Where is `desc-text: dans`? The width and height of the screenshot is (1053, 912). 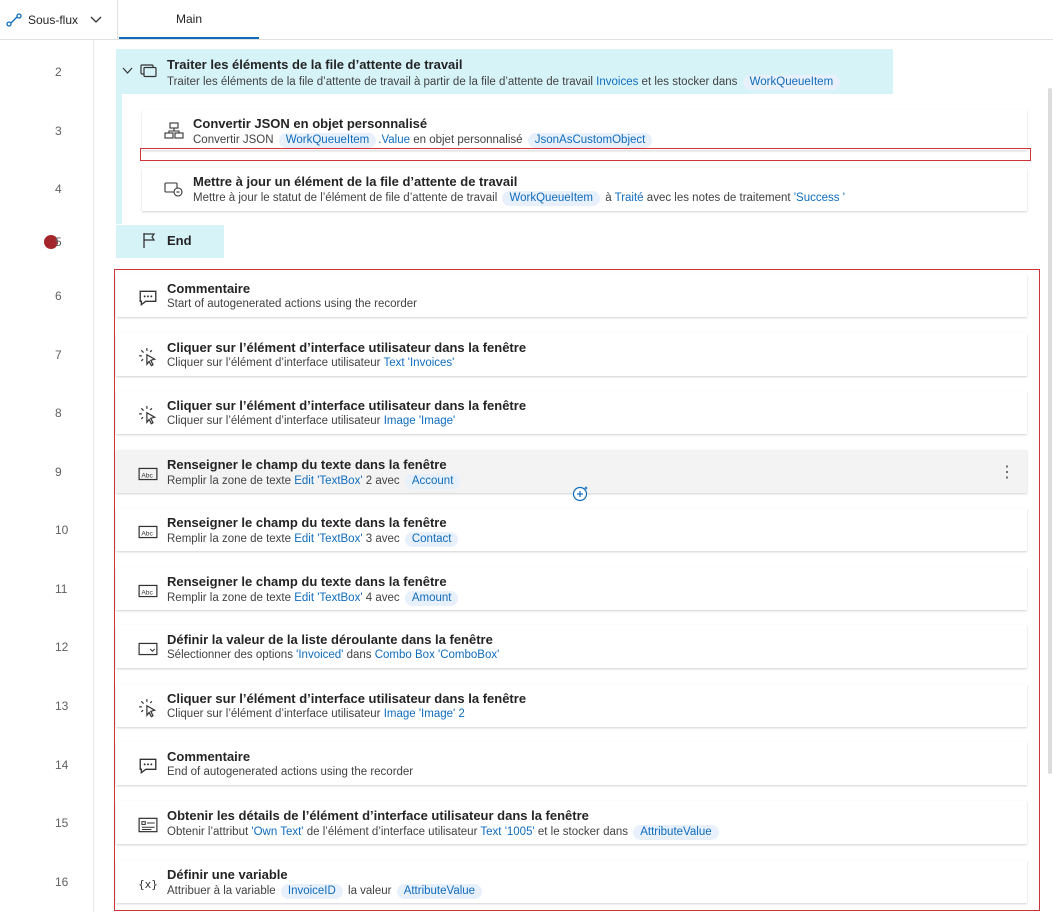
desc-text: dans is located at coordinates (359, 655).